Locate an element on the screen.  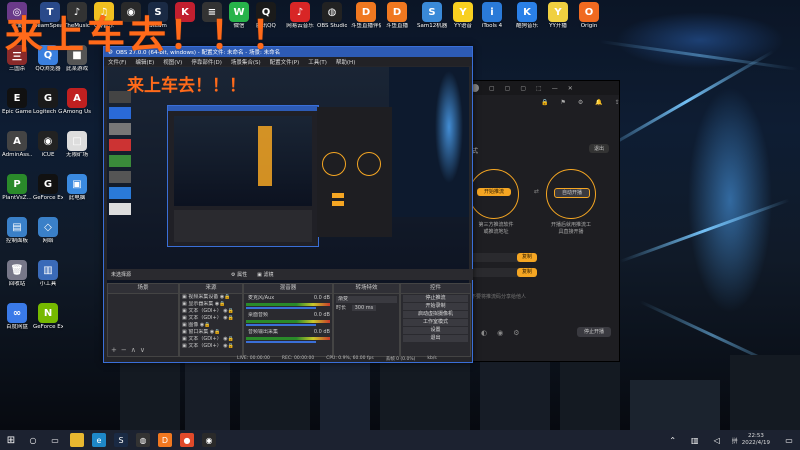
notification-icon: ▭ is located at coordinates (789, 440).